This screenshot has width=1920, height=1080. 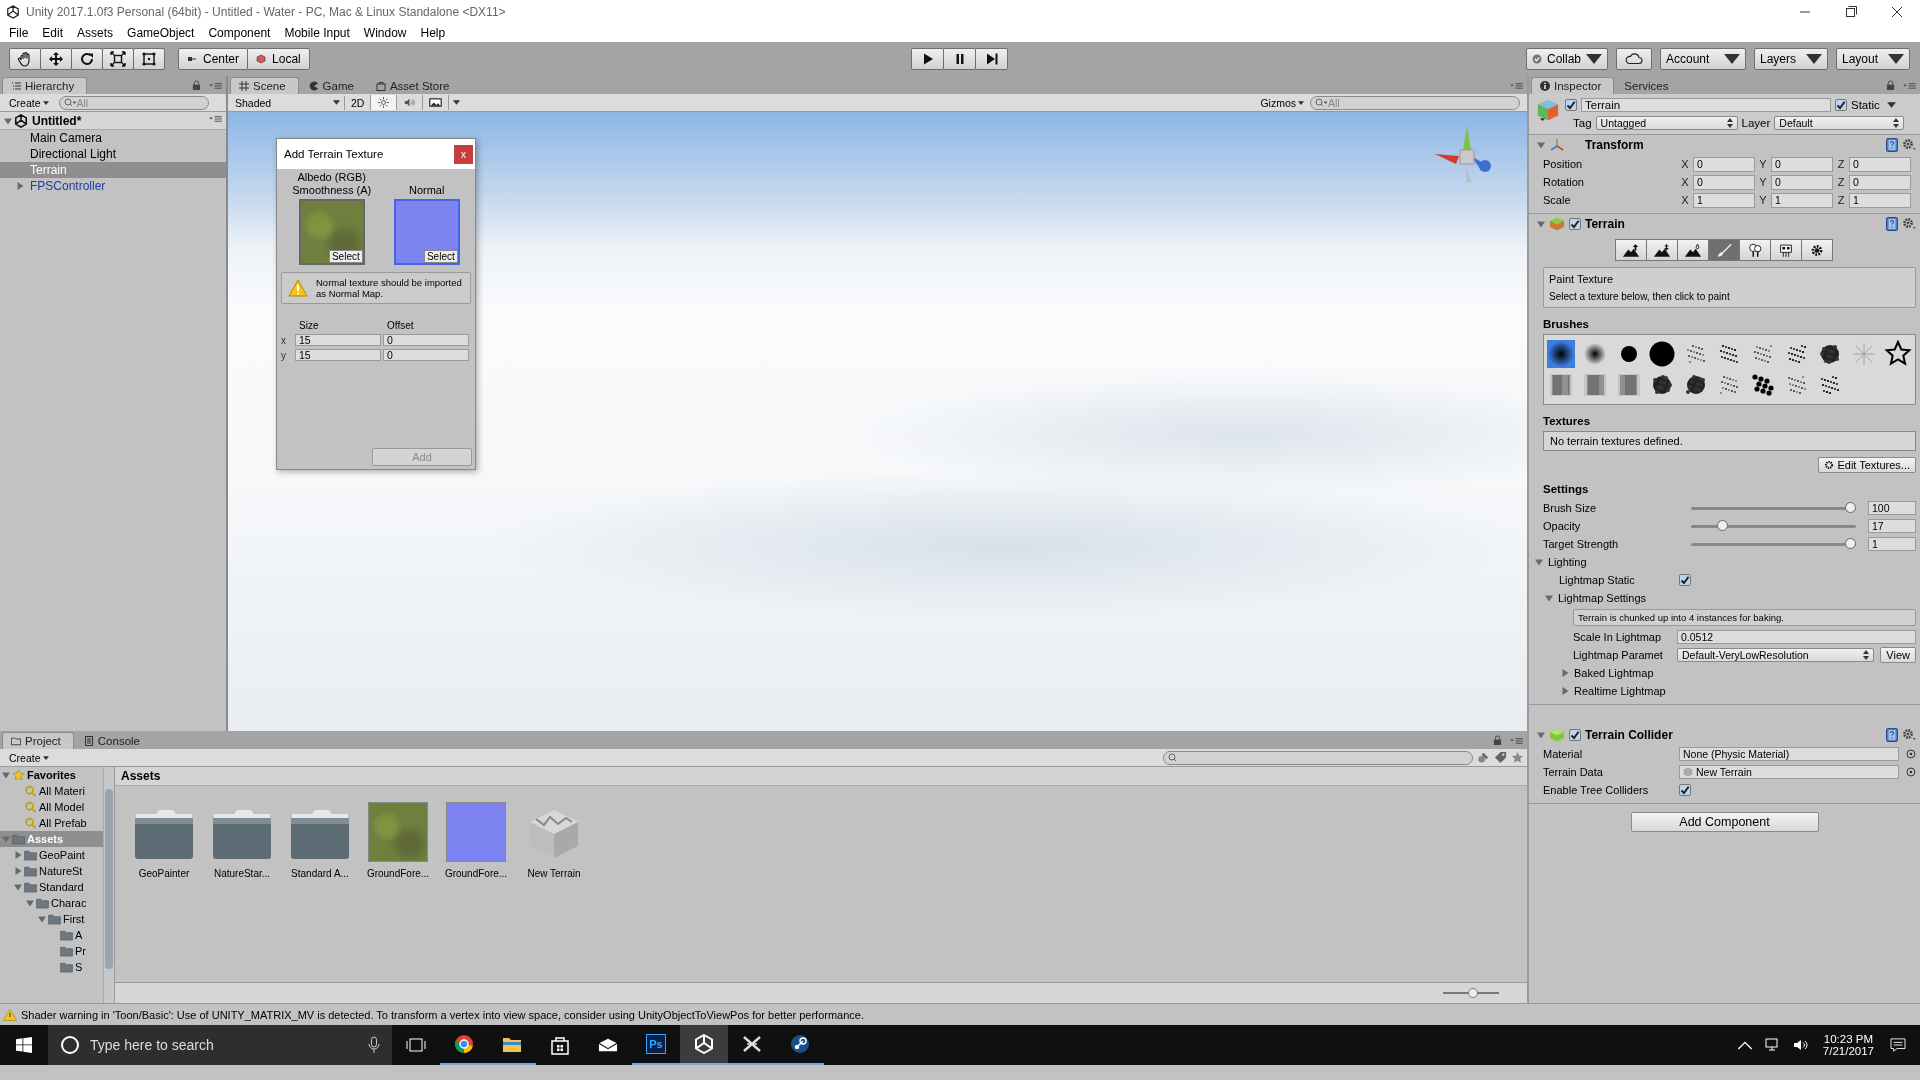 What do you see at coordinates (1776, 655) in the screenshot?
I see `lightmap-parameters-dropdown: Default-VeryLowResolution` at bounding box center [1776, 655].